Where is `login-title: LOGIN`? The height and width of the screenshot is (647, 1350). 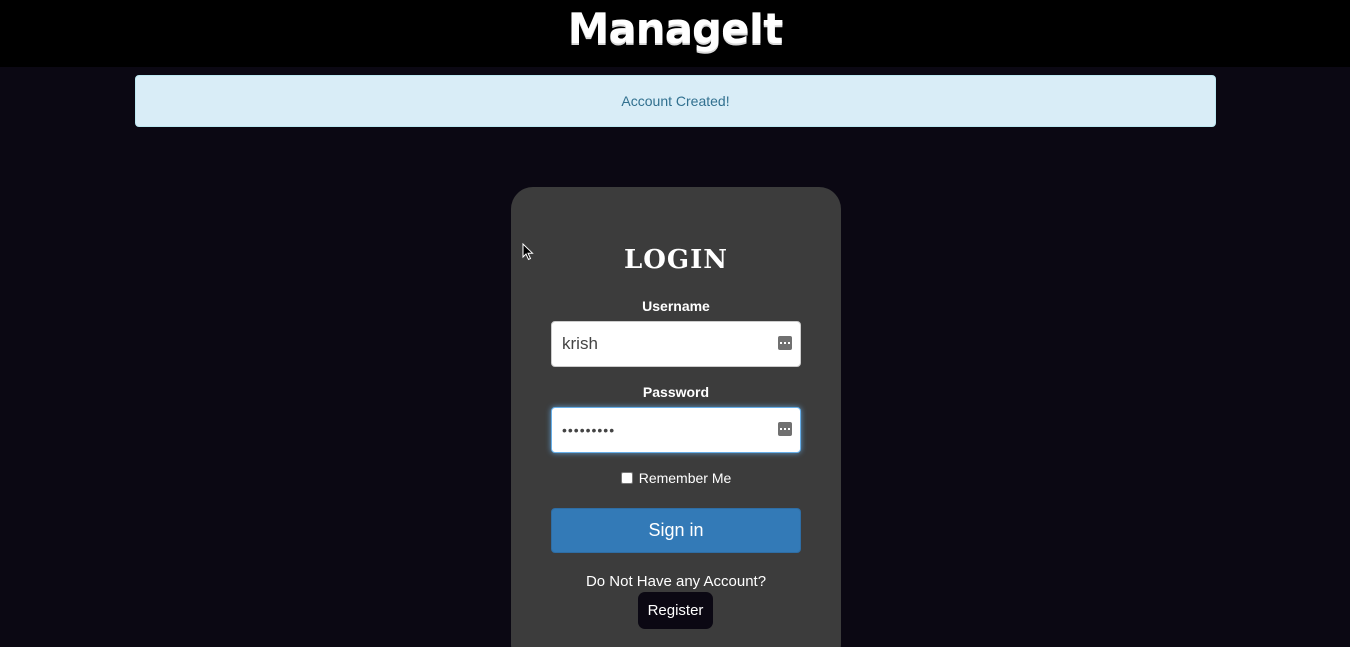 login-title: LOGIN is located at coordinates (676, 260).